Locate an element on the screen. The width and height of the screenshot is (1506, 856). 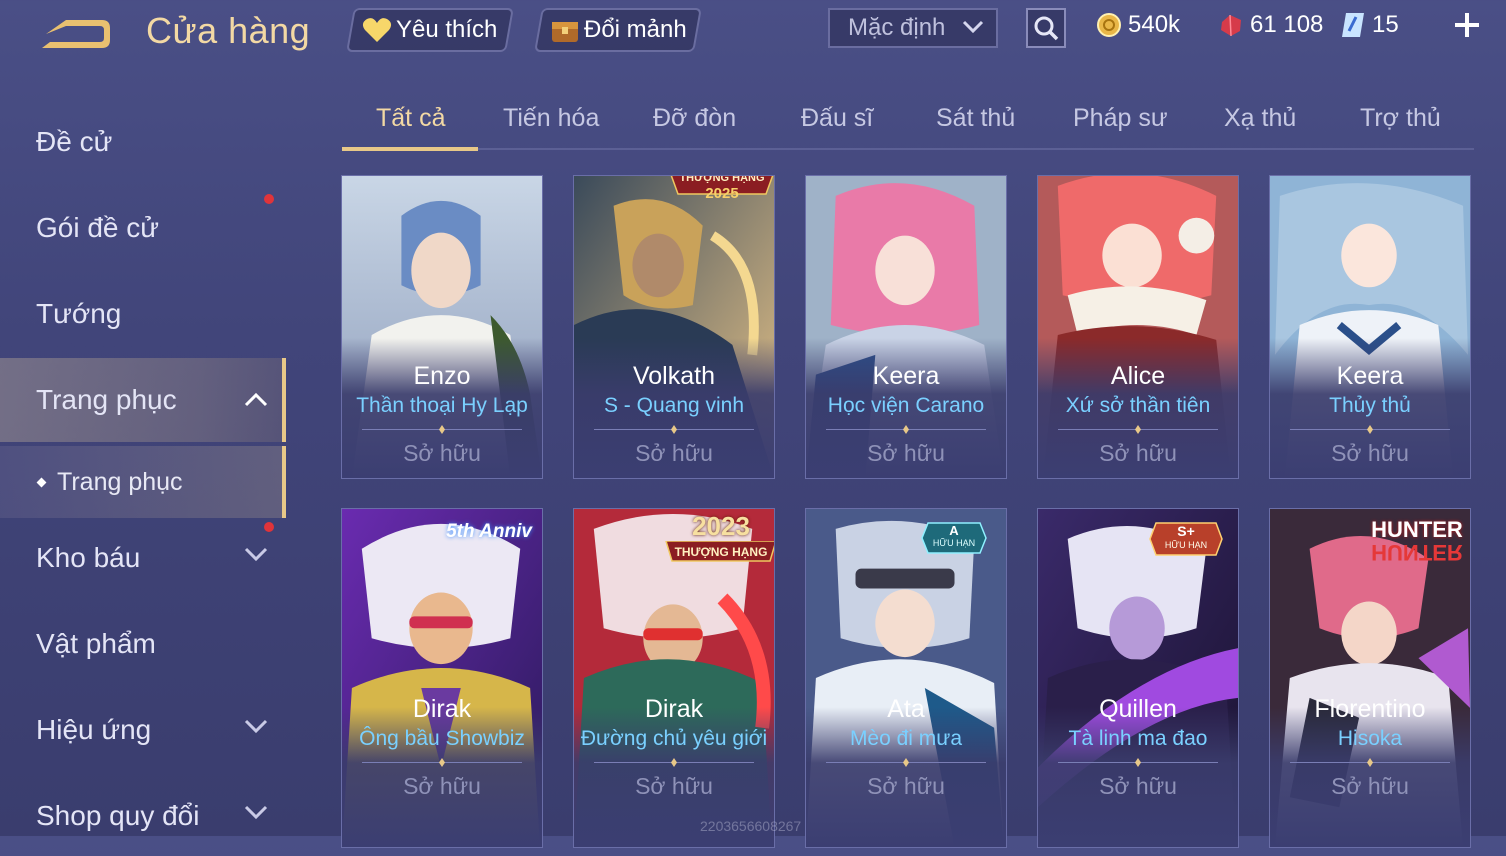
tab-support: Trợ thủ is located at coordinates (1400, 118).